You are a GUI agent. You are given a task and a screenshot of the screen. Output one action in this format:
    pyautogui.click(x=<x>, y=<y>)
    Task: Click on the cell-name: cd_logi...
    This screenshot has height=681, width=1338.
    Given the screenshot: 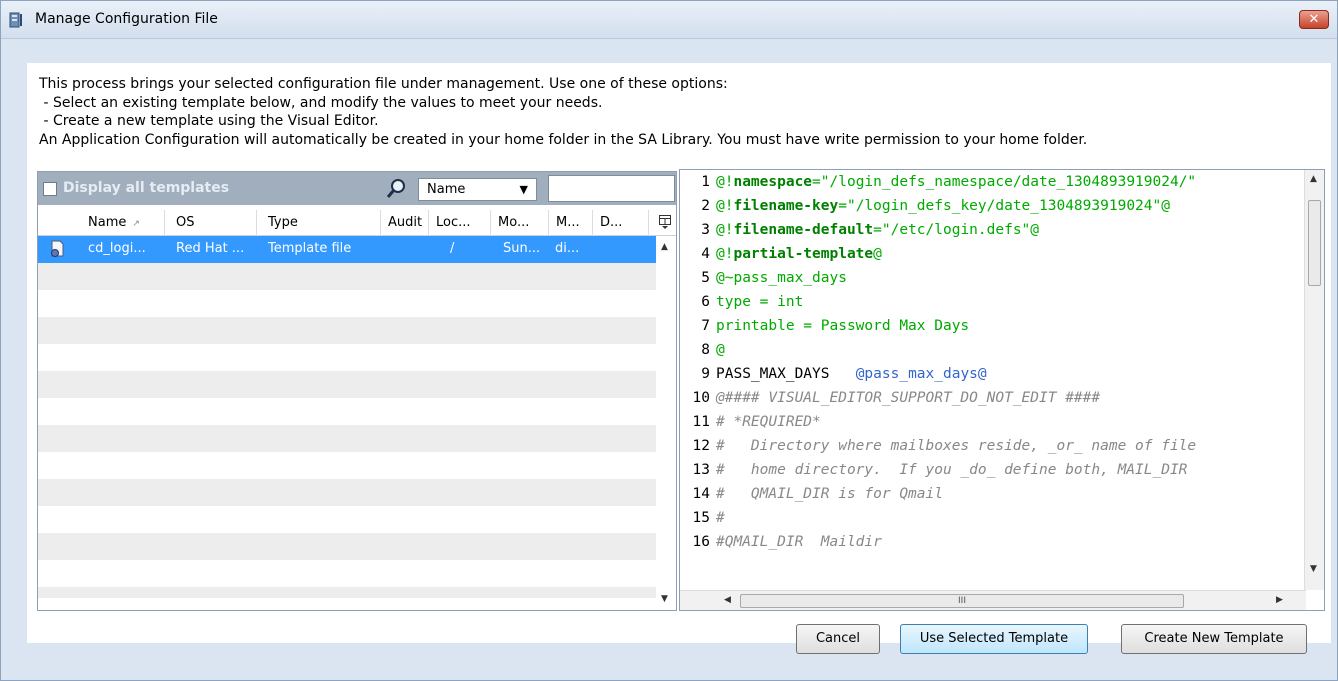 What is the action you would take?
    pyautogui.click(x=117, y=248)
    